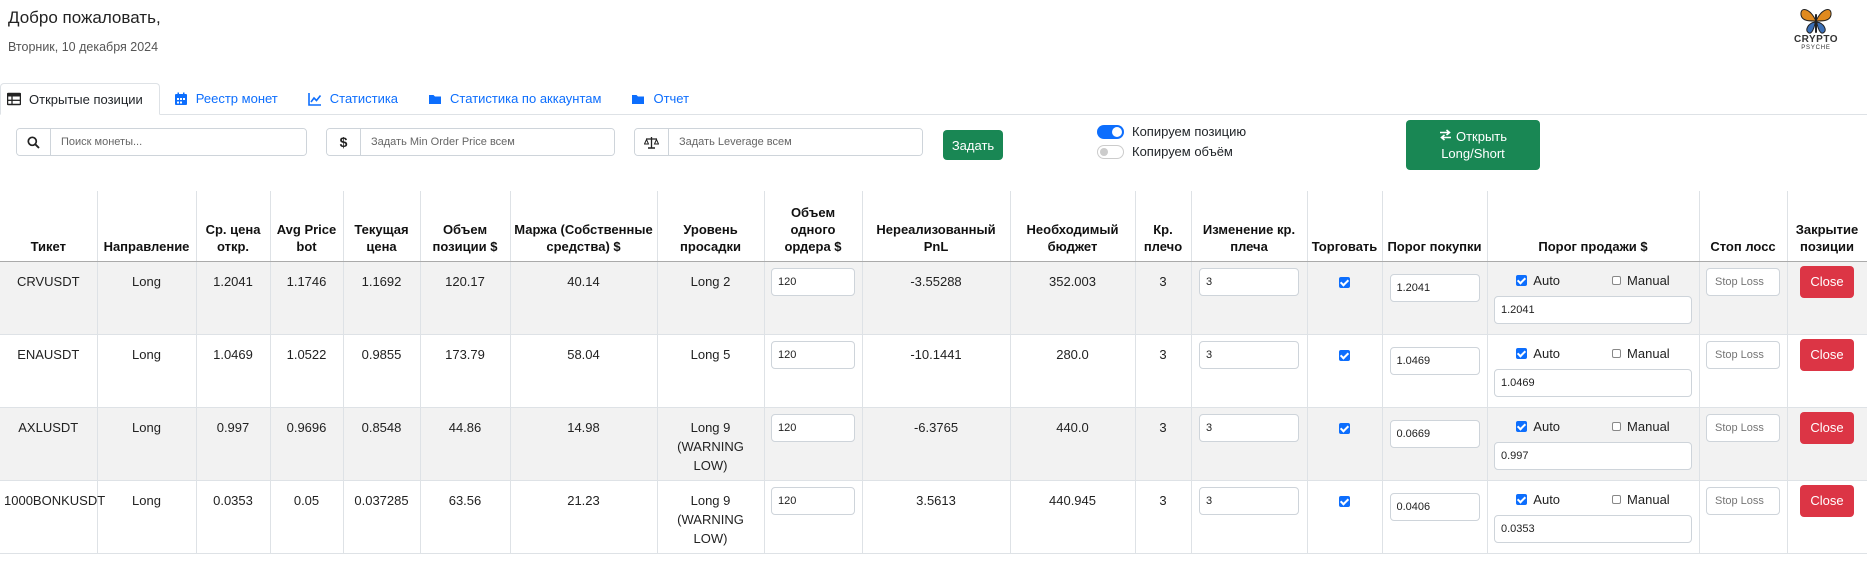  I want to click on drawdown-cell: Long 9 (WARNING LOW), so click(711, 444).